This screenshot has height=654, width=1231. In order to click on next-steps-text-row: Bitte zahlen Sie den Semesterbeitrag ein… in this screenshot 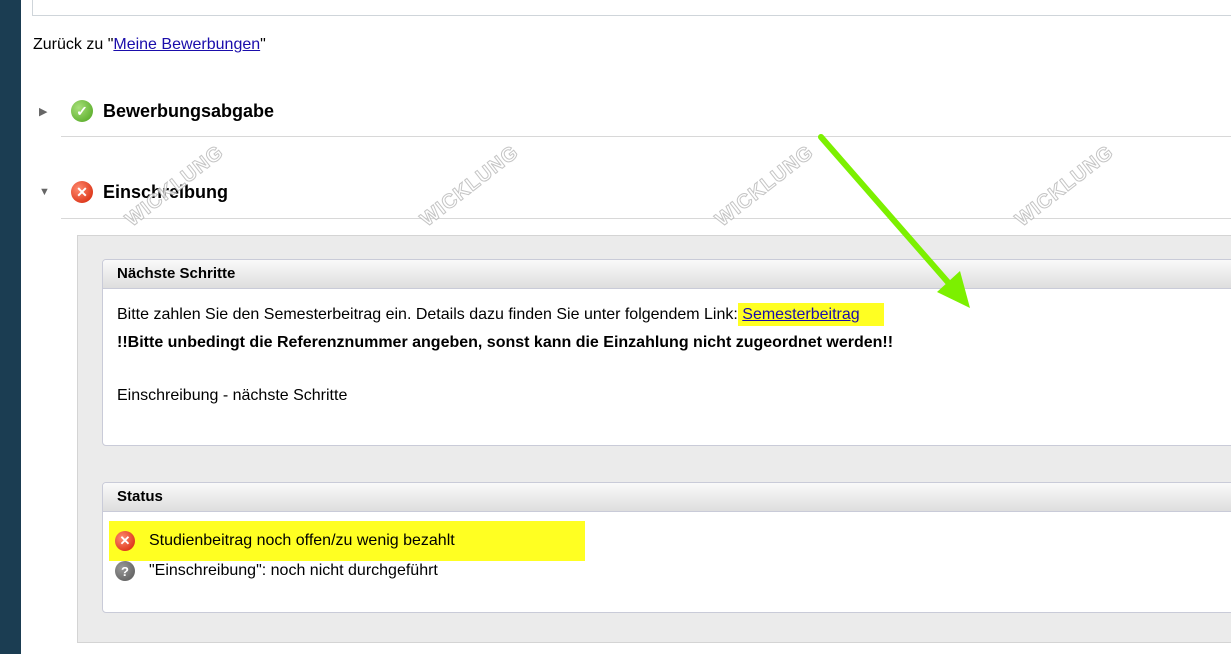, I will do `click(674, 315)`.